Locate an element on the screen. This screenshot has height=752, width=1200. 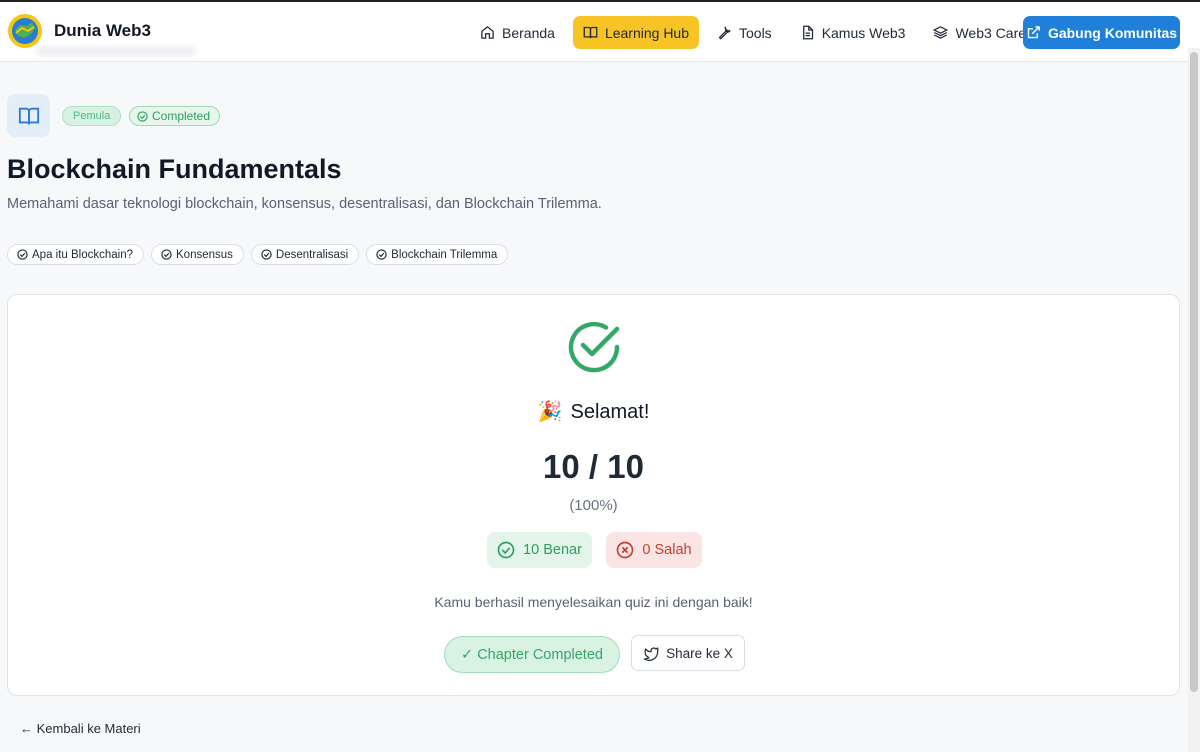
back-to-materials-link: ← Kembali ke Materi is located at coordinates (80, 728).